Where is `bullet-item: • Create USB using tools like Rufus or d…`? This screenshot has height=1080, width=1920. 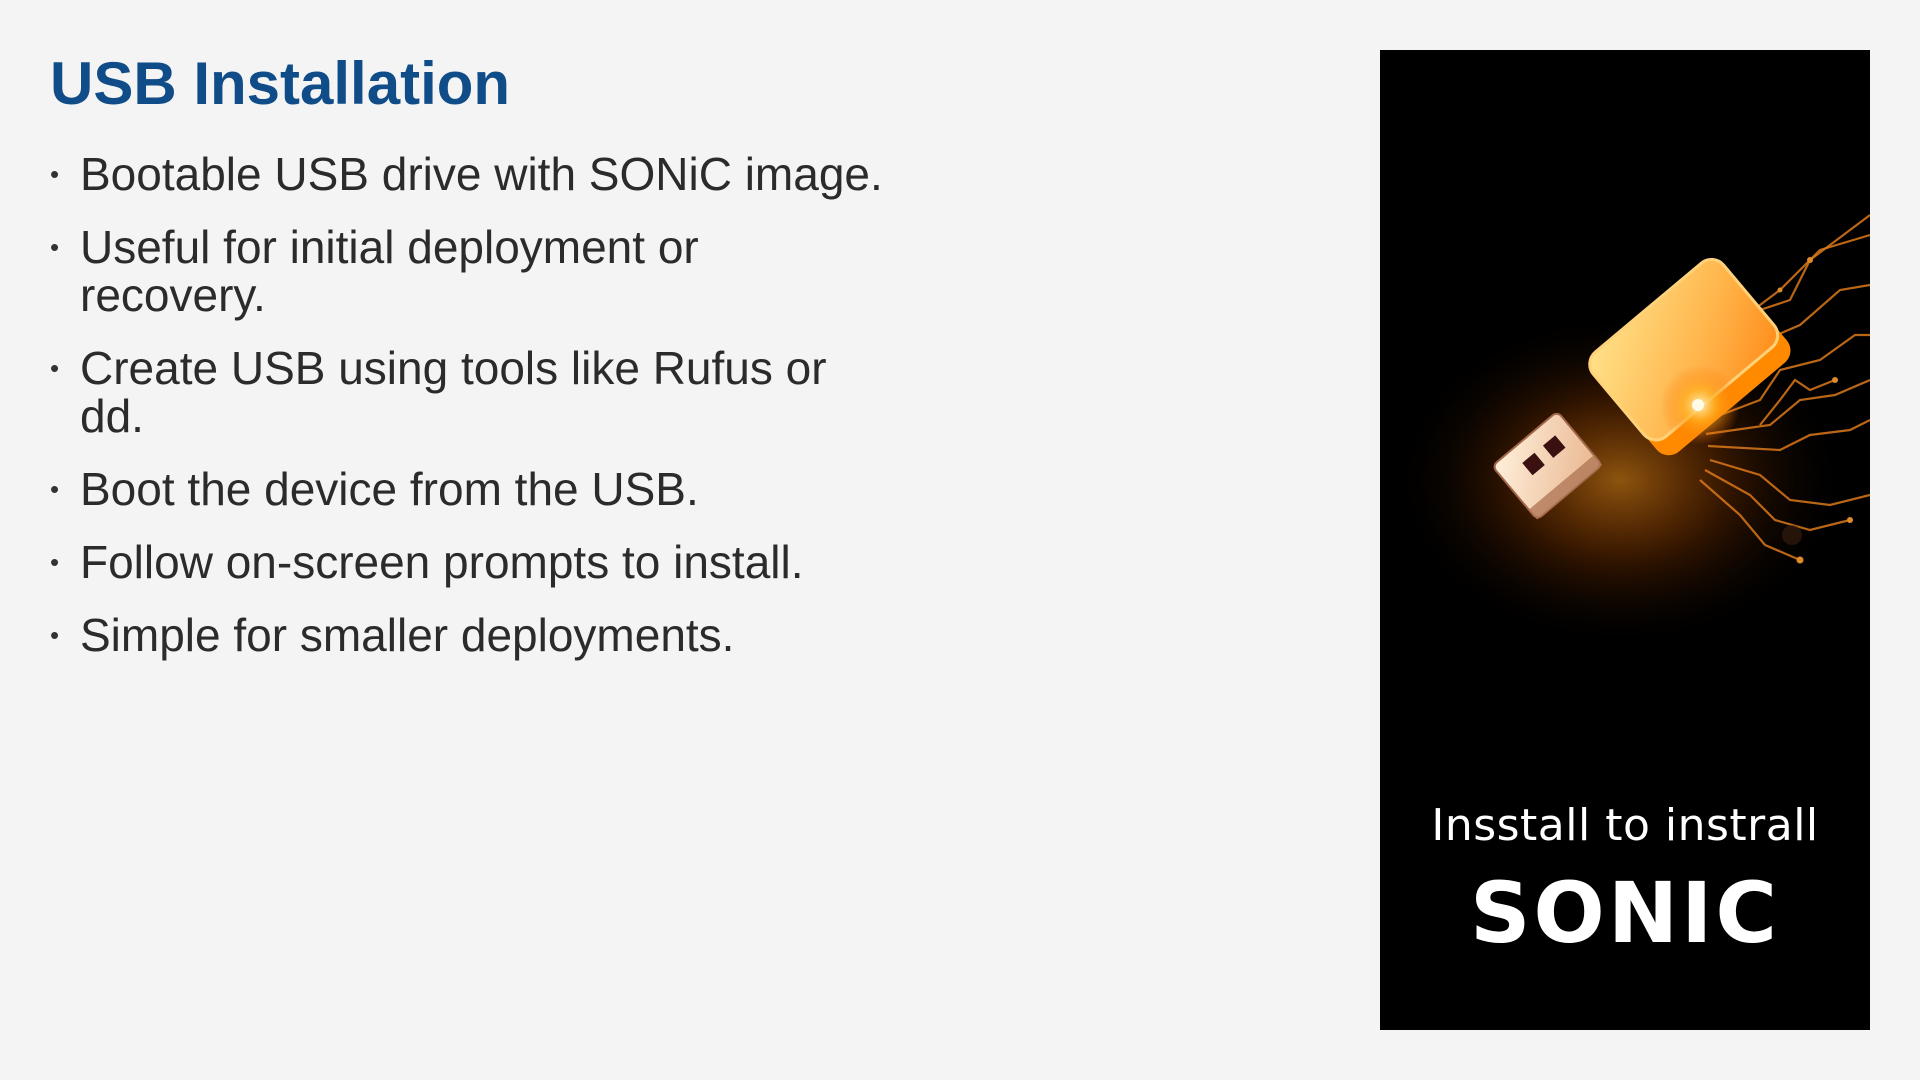 bullet-item: • Create USB using tools like Rufus or d… is located at coordinates (465, 392).